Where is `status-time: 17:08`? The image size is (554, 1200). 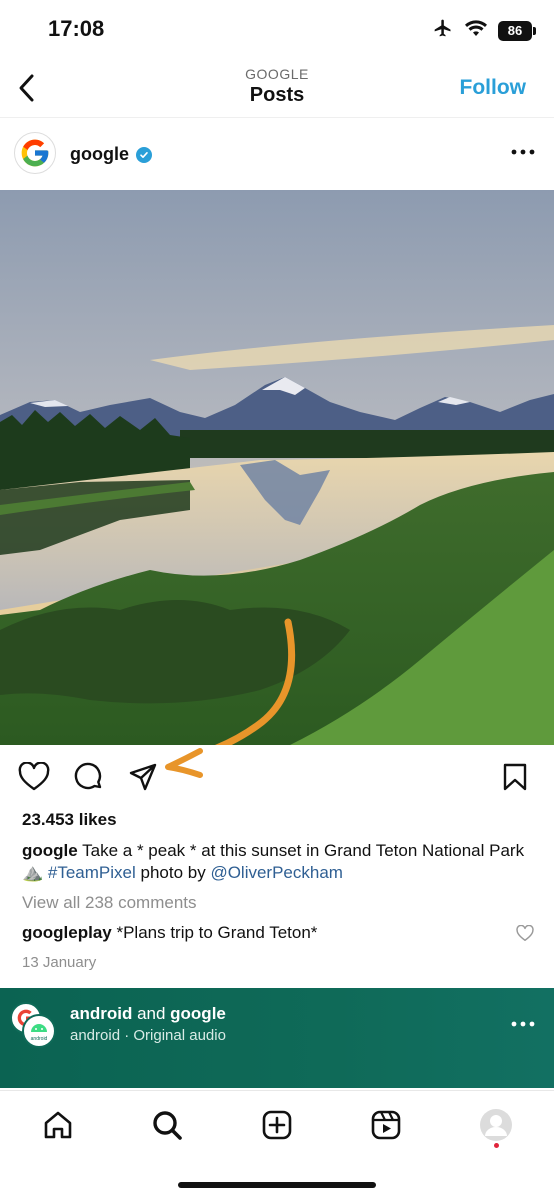
status-time: 17:08 is located at coordinates (76, 28).